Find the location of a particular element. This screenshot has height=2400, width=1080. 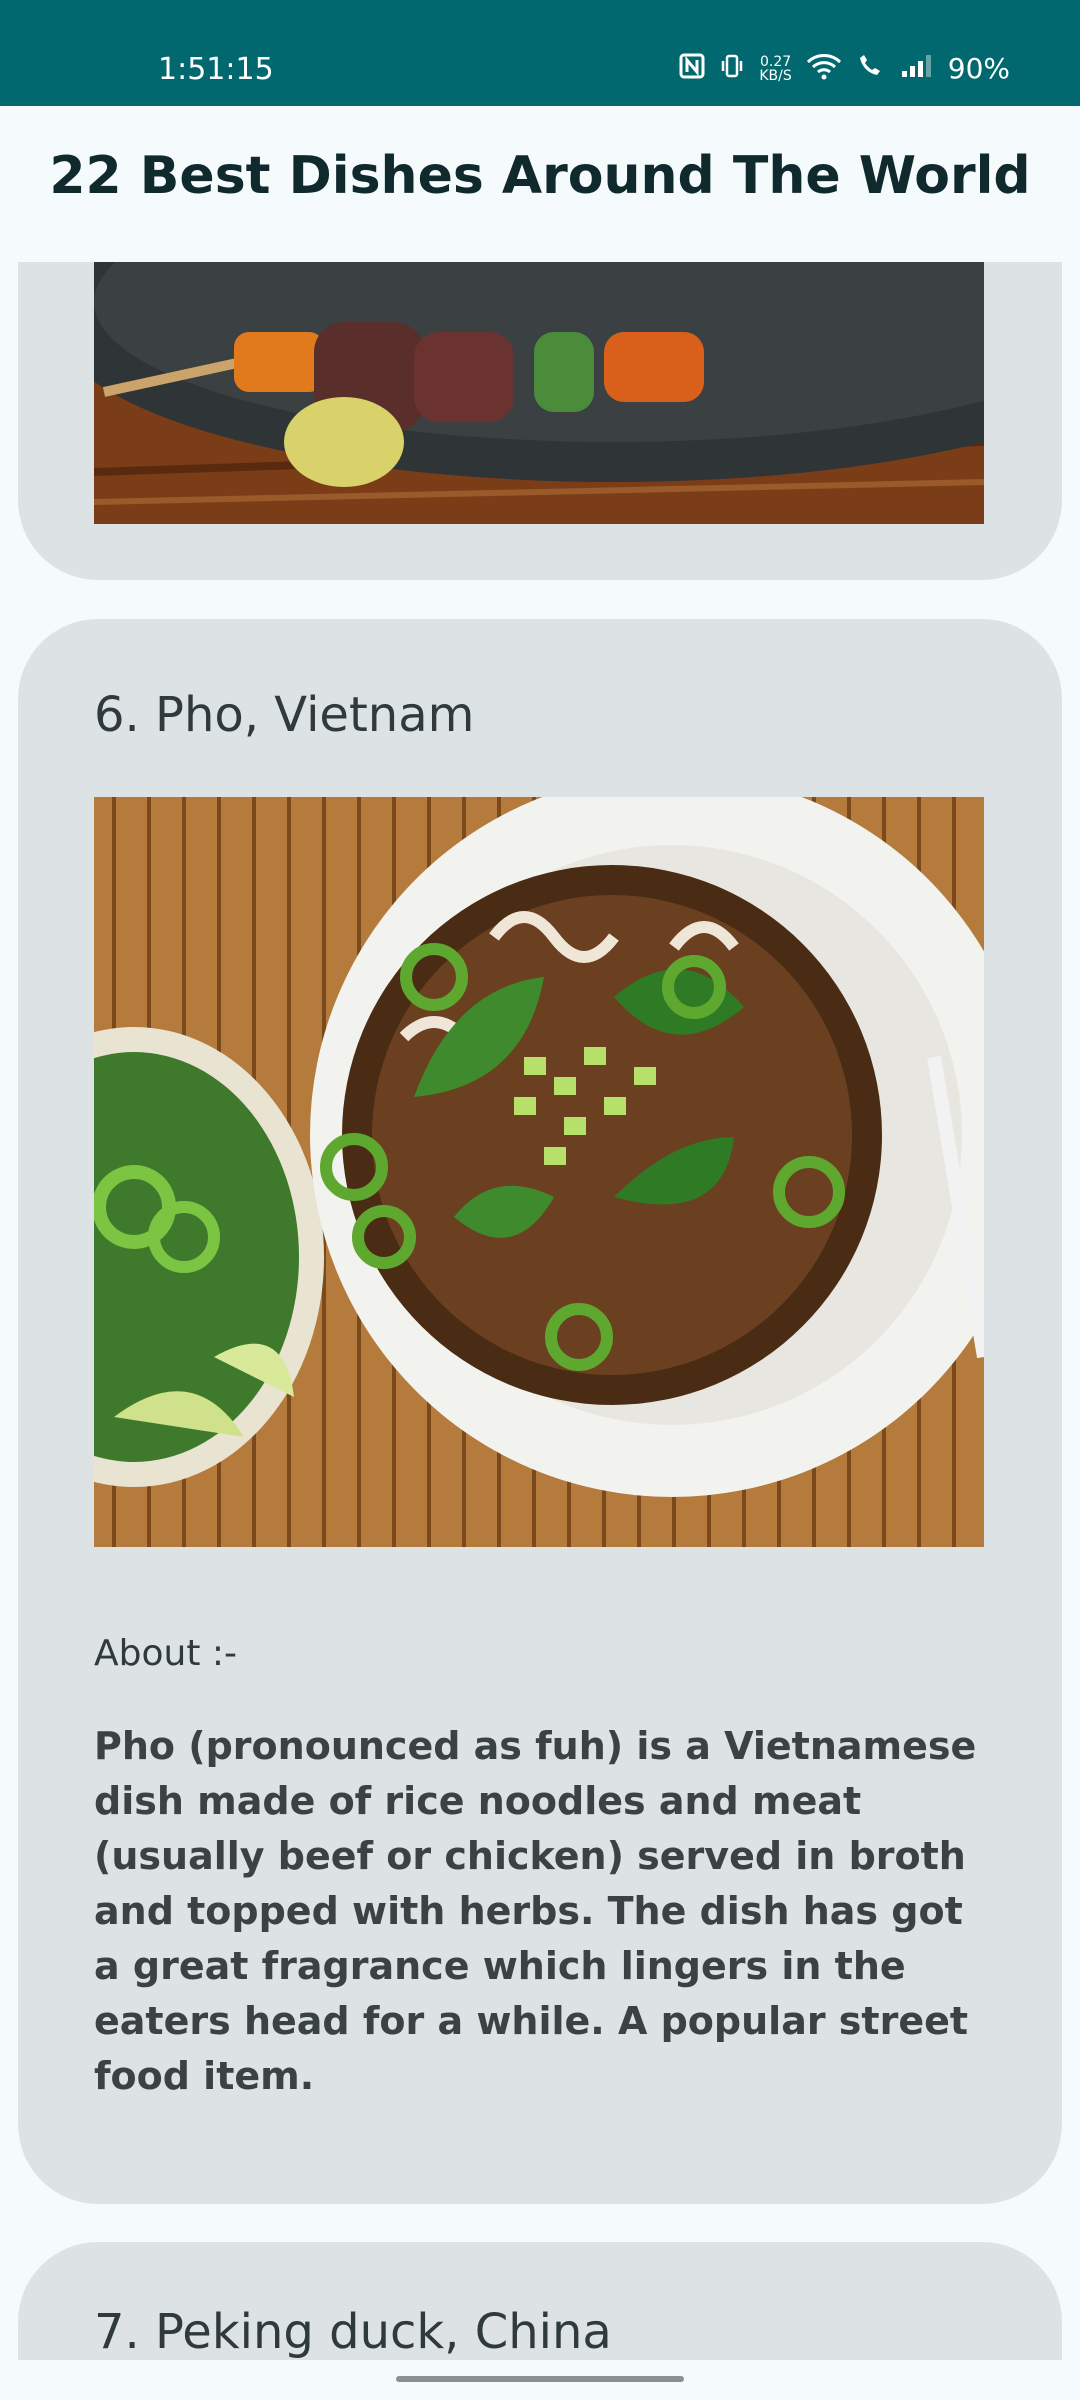

app-bar: 22 Best Dishes Around The World is located at coordinates (540, 184).